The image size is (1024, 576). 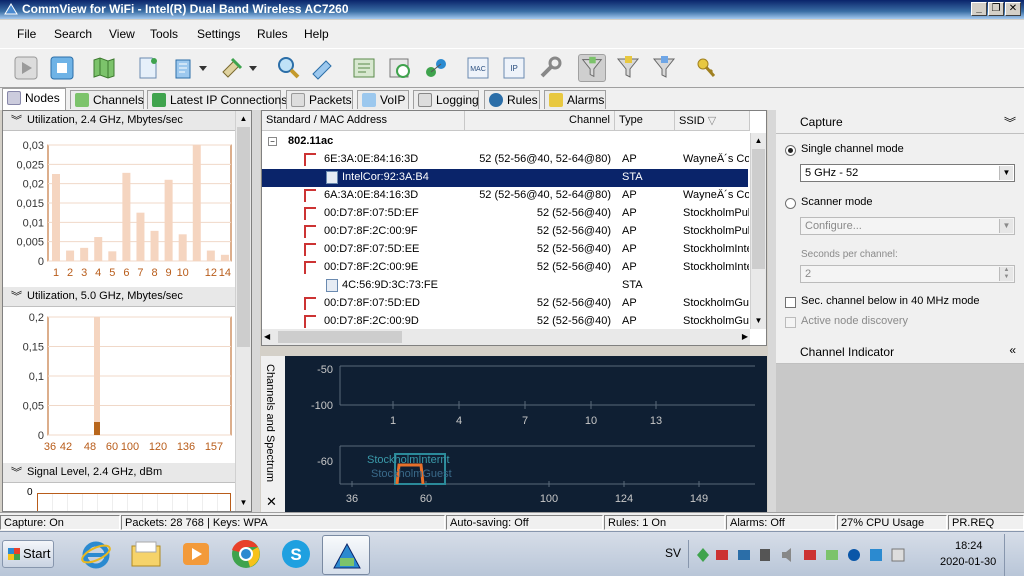 I want to click on capture-header: Capture ︾, so click(x=900, y=122).